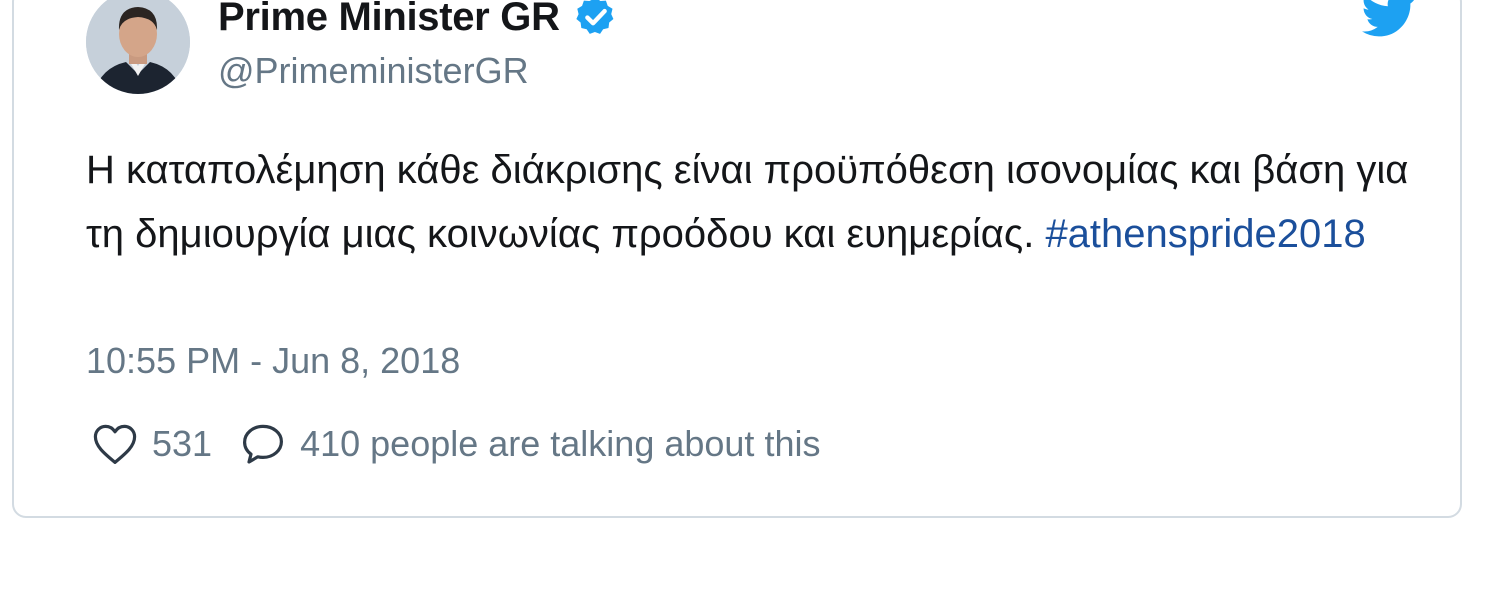 The width and height of the screenshot is (1500, 596). What do you see at coordinates (151, 444) in the screenshot?
I see `like-button: 531` at bounding box center [151, 444].